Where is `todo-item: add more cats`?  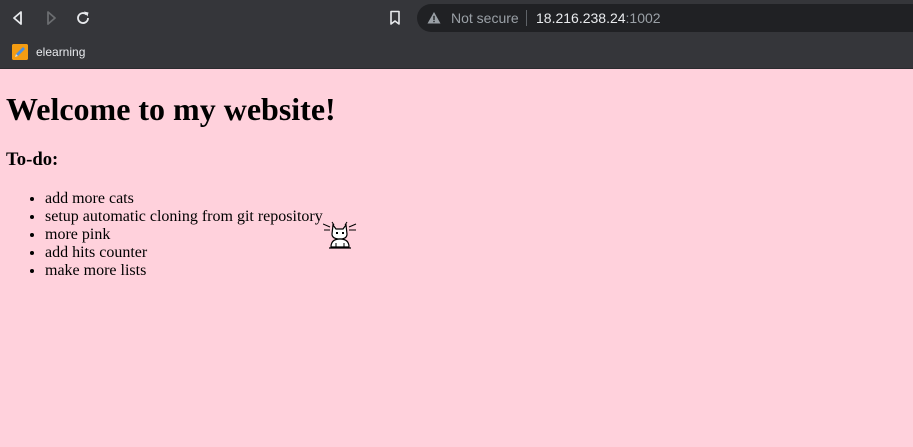 todo-item: add more cats is located at coordinates (184, 199).